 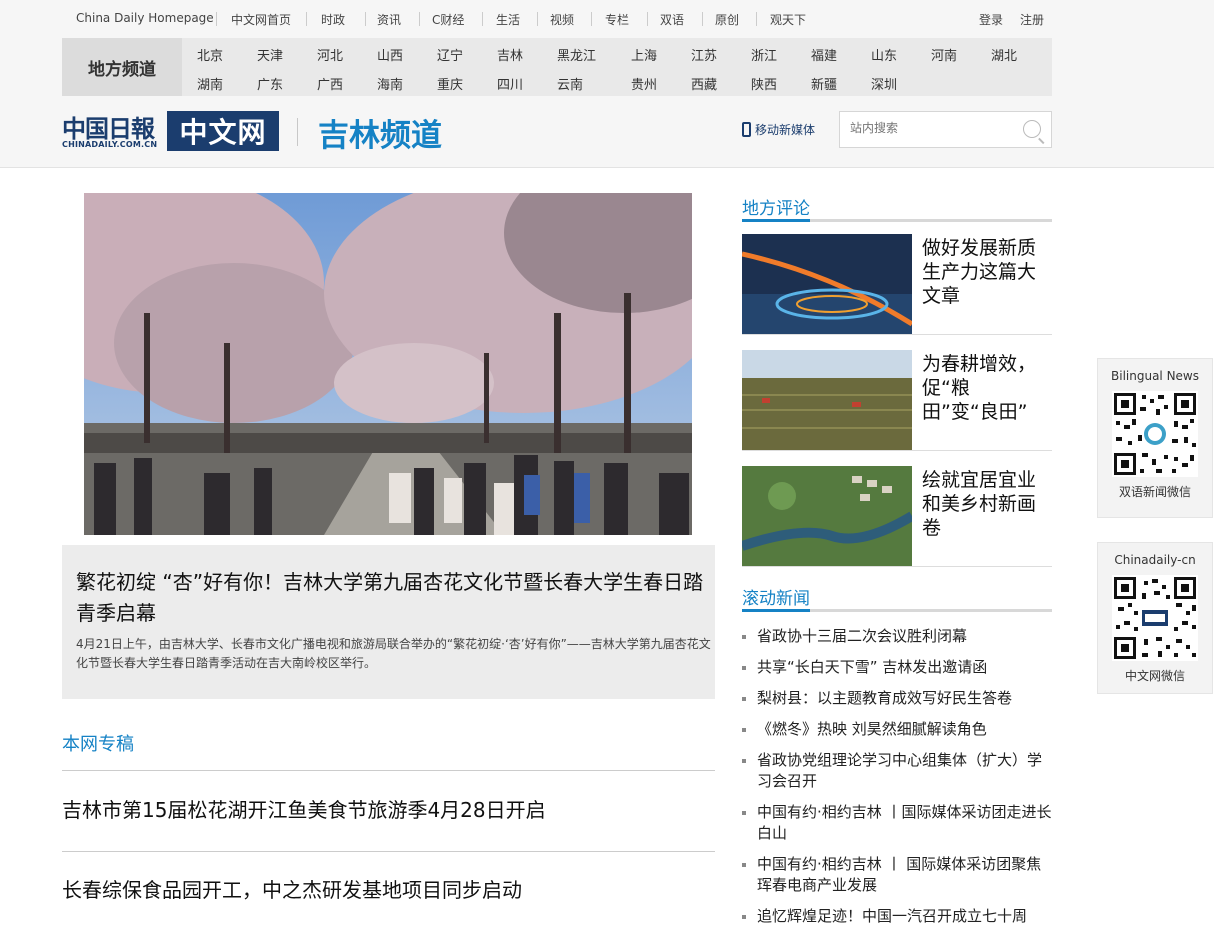 I want to click on nav-china-daily-homepage: China Daily Homepage, so click(x=145, y=18).